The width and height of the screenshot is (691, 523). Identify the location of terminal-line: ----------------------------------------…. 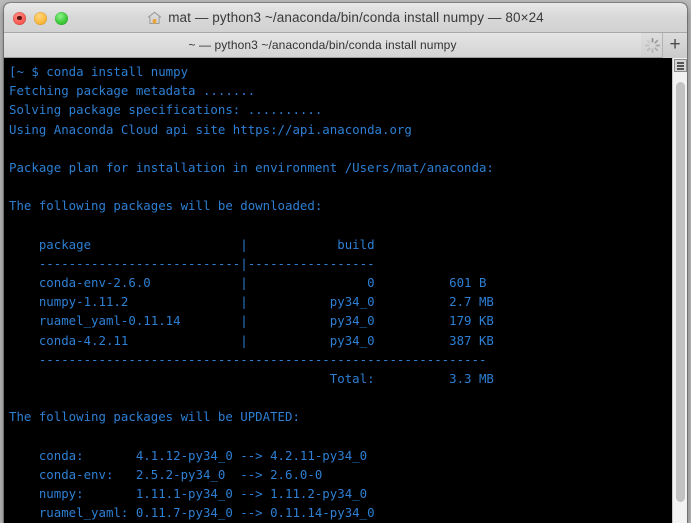
(248, 359).